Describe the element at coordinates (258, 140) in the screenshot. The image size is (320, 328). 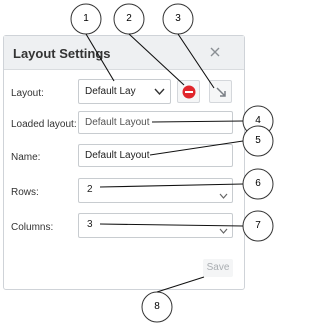
I see `callout-number-5: 5` at that location.